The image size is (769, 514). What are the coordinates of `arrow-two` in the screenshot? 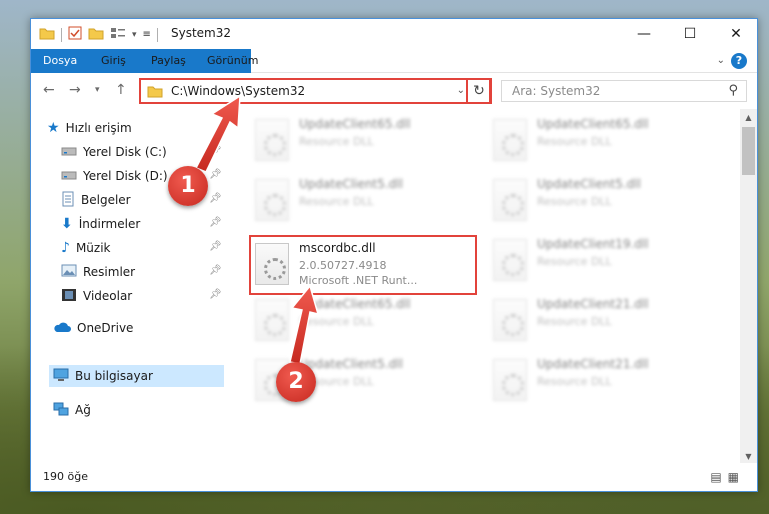 It's located at (304, 324).